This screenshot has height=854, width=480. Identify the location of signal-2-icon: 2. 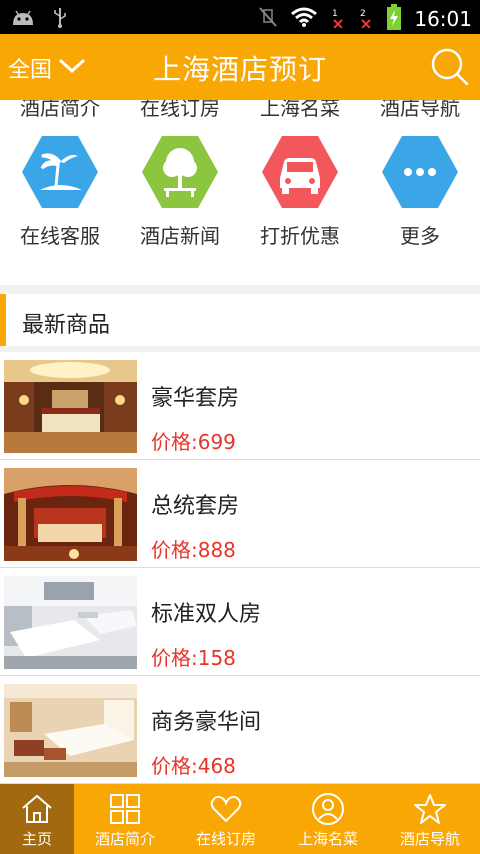
(366, 19).